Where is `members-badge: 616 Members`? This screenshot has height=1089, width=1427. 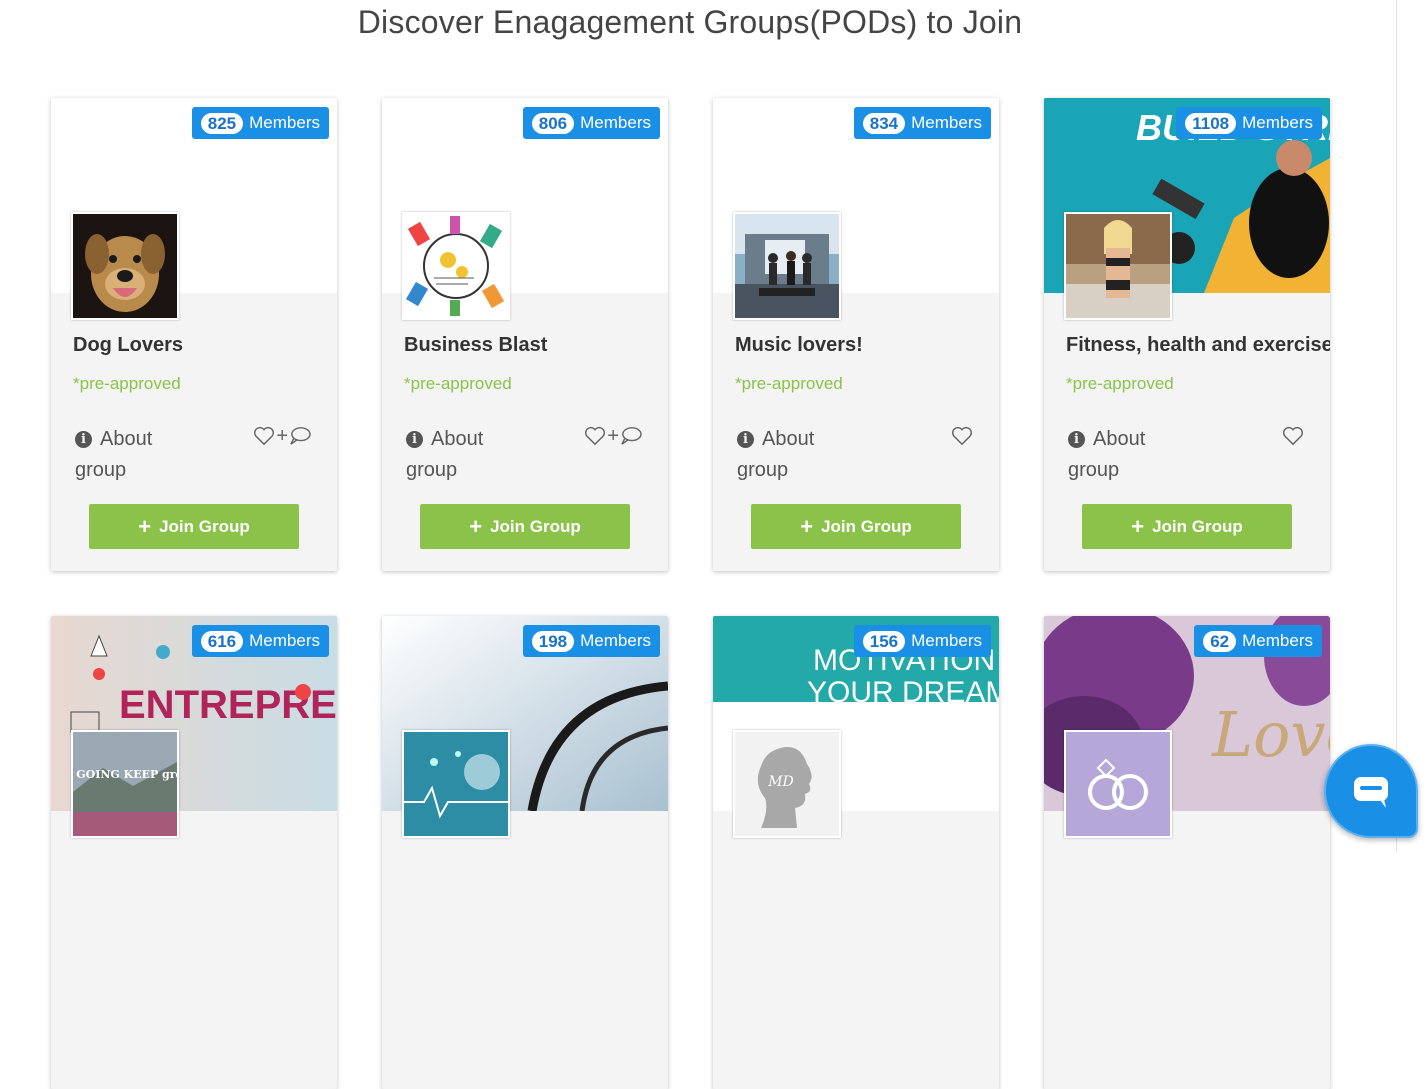
members-badge: 616 Members is located at coordinates (260, 641).